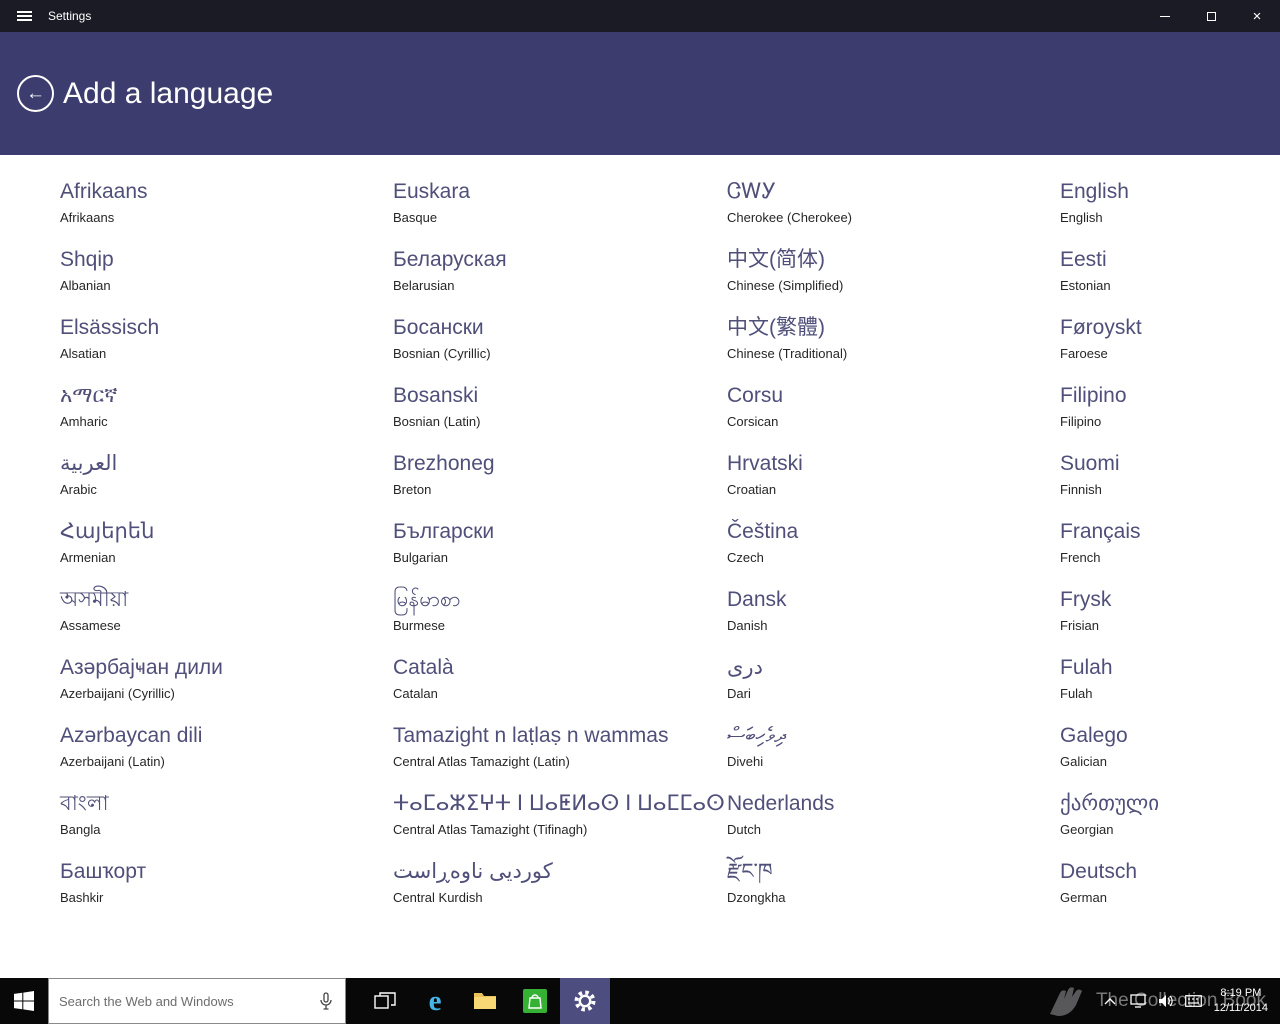  Describe the element at coordinates (893, 621) in the screenshot. I see `language-item: Dansk Danish` at that location.